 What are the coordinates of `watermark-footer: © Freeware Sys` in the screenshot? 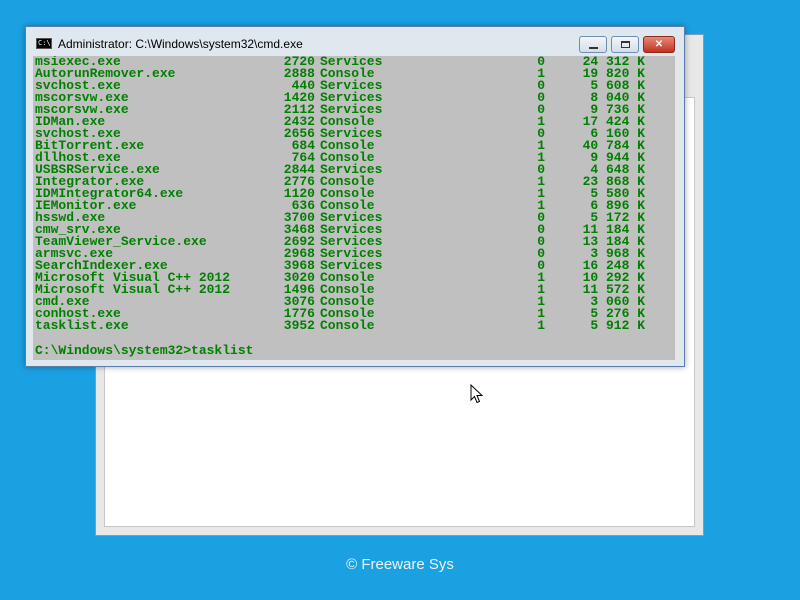 It's located at (400, 564).